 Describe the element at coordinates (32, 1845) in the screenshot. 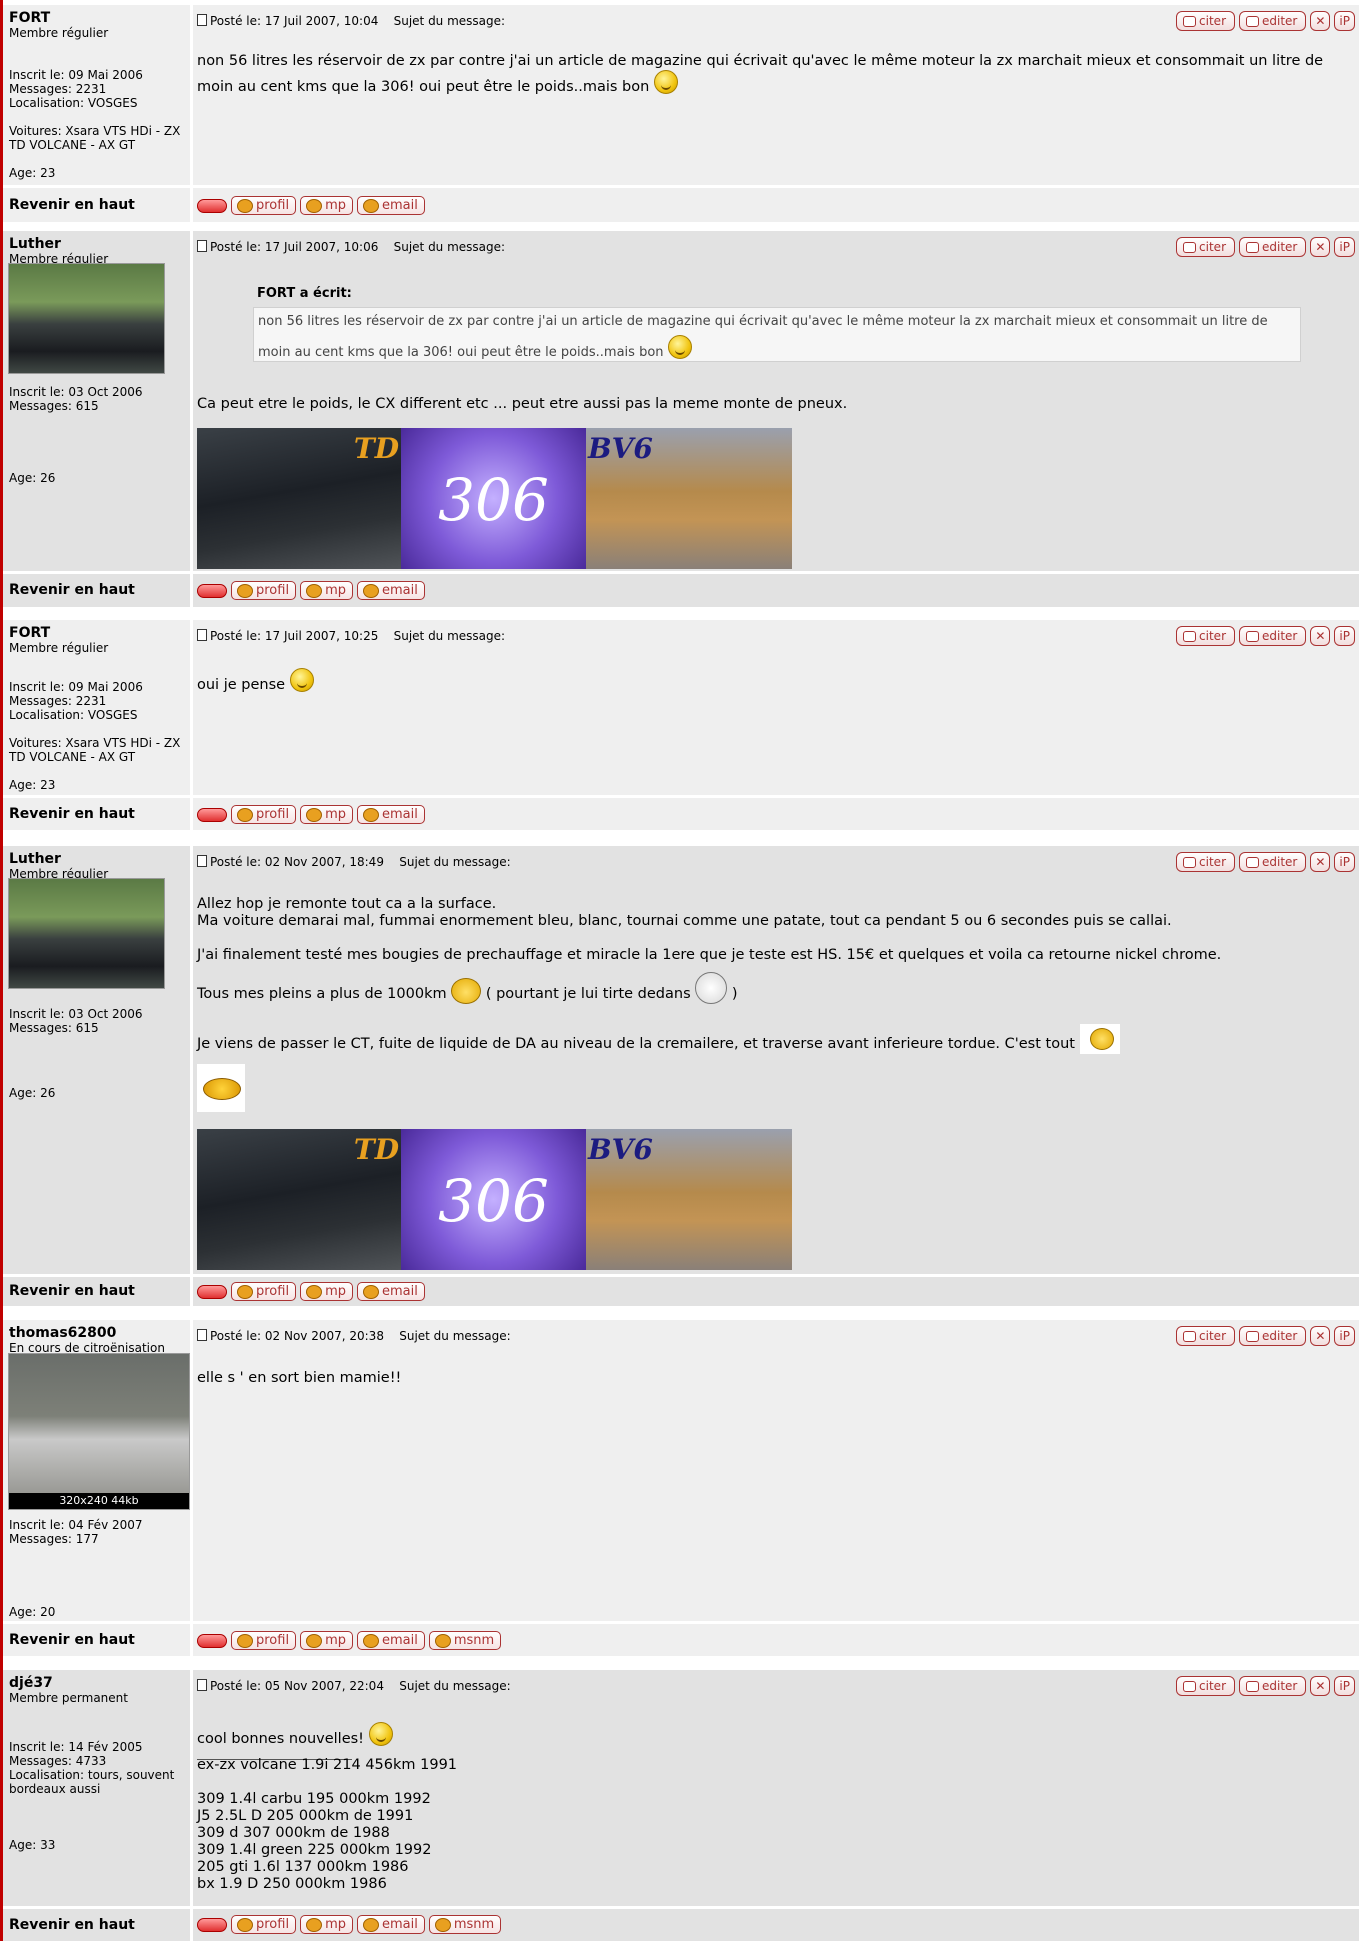

I see `author-age: Age: 33` at that location.